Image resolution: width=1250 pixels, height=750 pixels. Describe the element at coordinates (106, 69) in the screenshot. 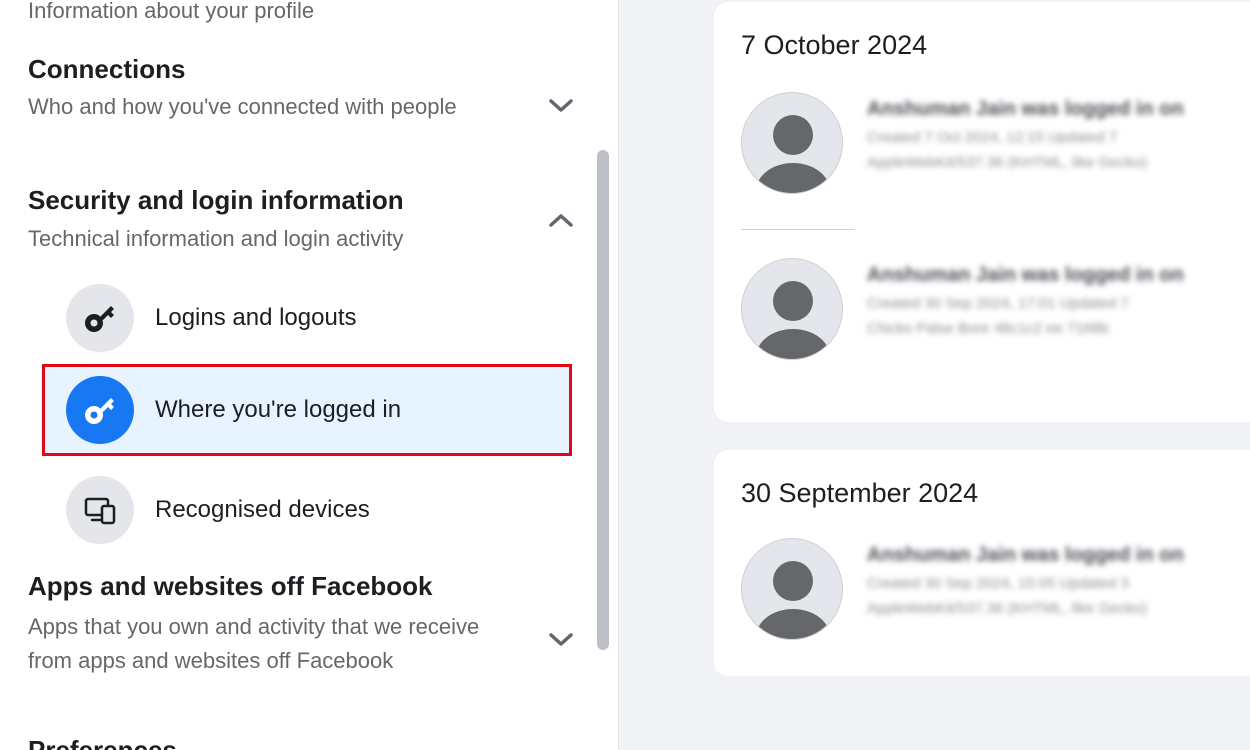

I see `connections-title: Connections` at that location.